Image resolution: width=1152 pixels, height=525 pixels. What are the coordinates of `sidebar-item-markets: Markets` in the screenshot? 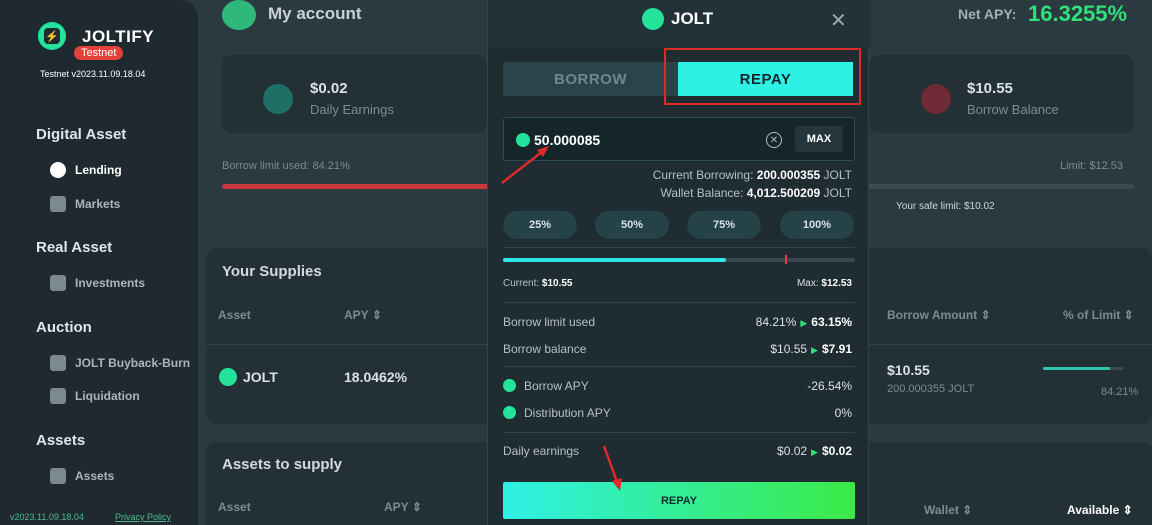 It's located at (85, 204).